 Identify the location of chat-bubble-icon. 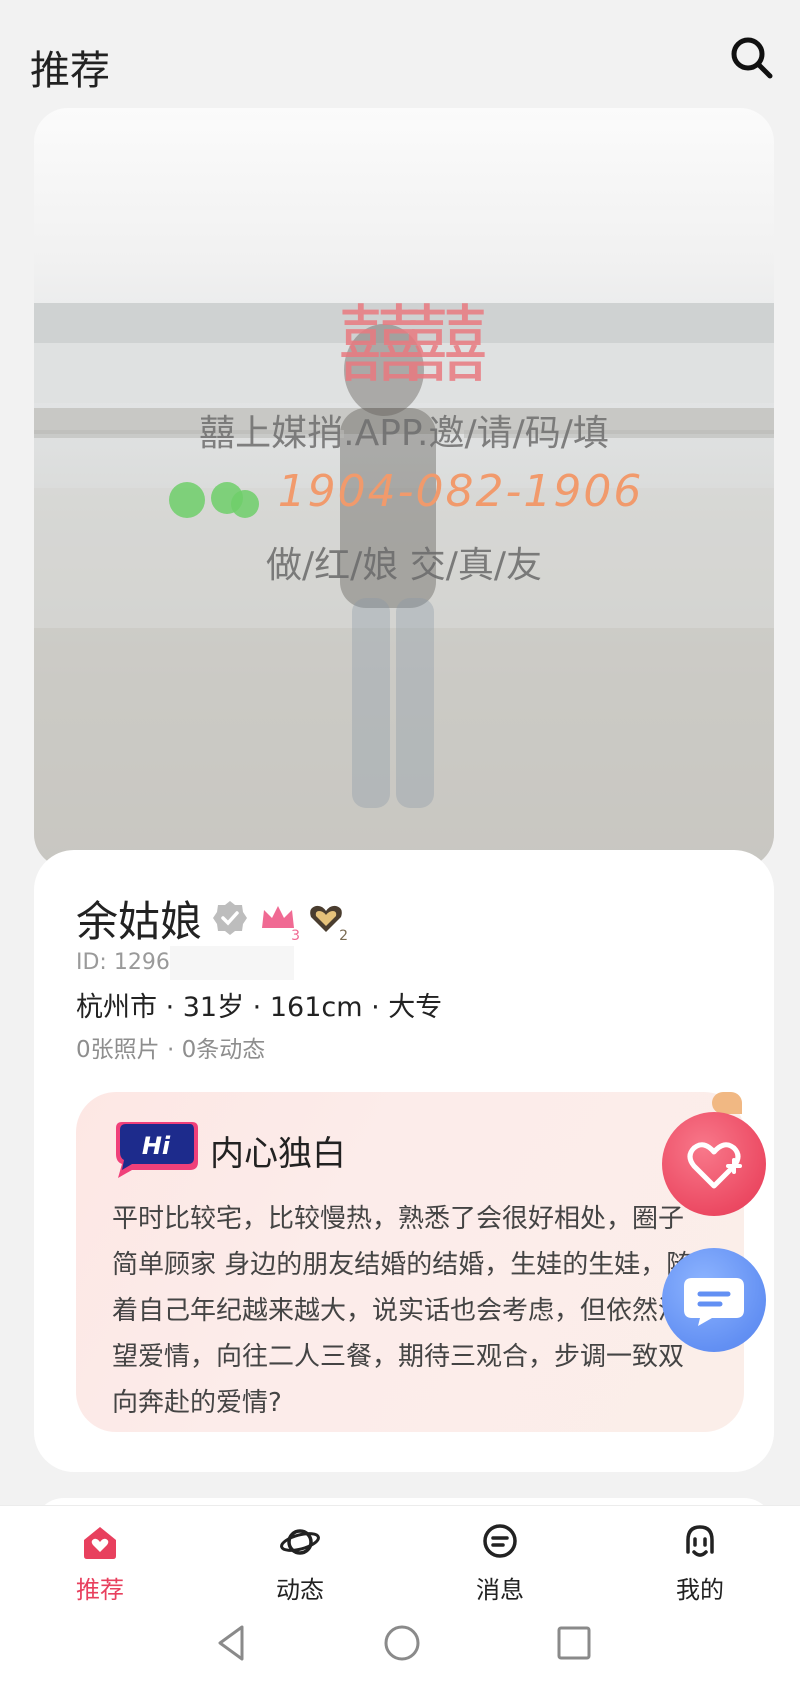
(714, 1302).